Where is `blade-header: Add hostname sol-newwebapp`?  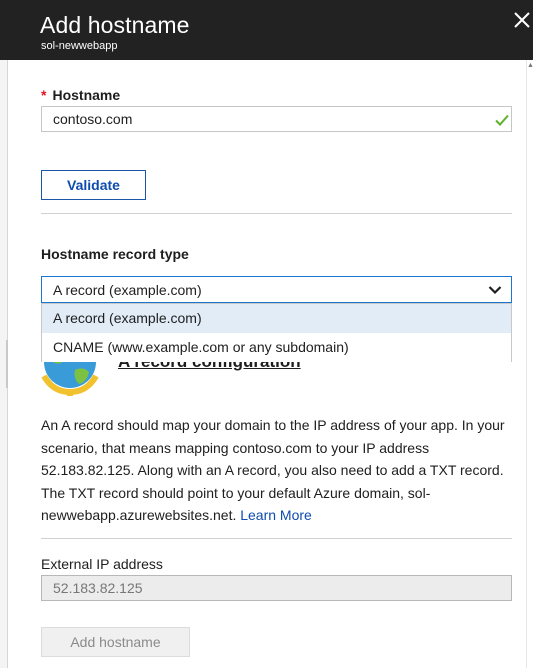
blade-header: Add hostname sol-newwebapp is located at coordinates (266, 30).